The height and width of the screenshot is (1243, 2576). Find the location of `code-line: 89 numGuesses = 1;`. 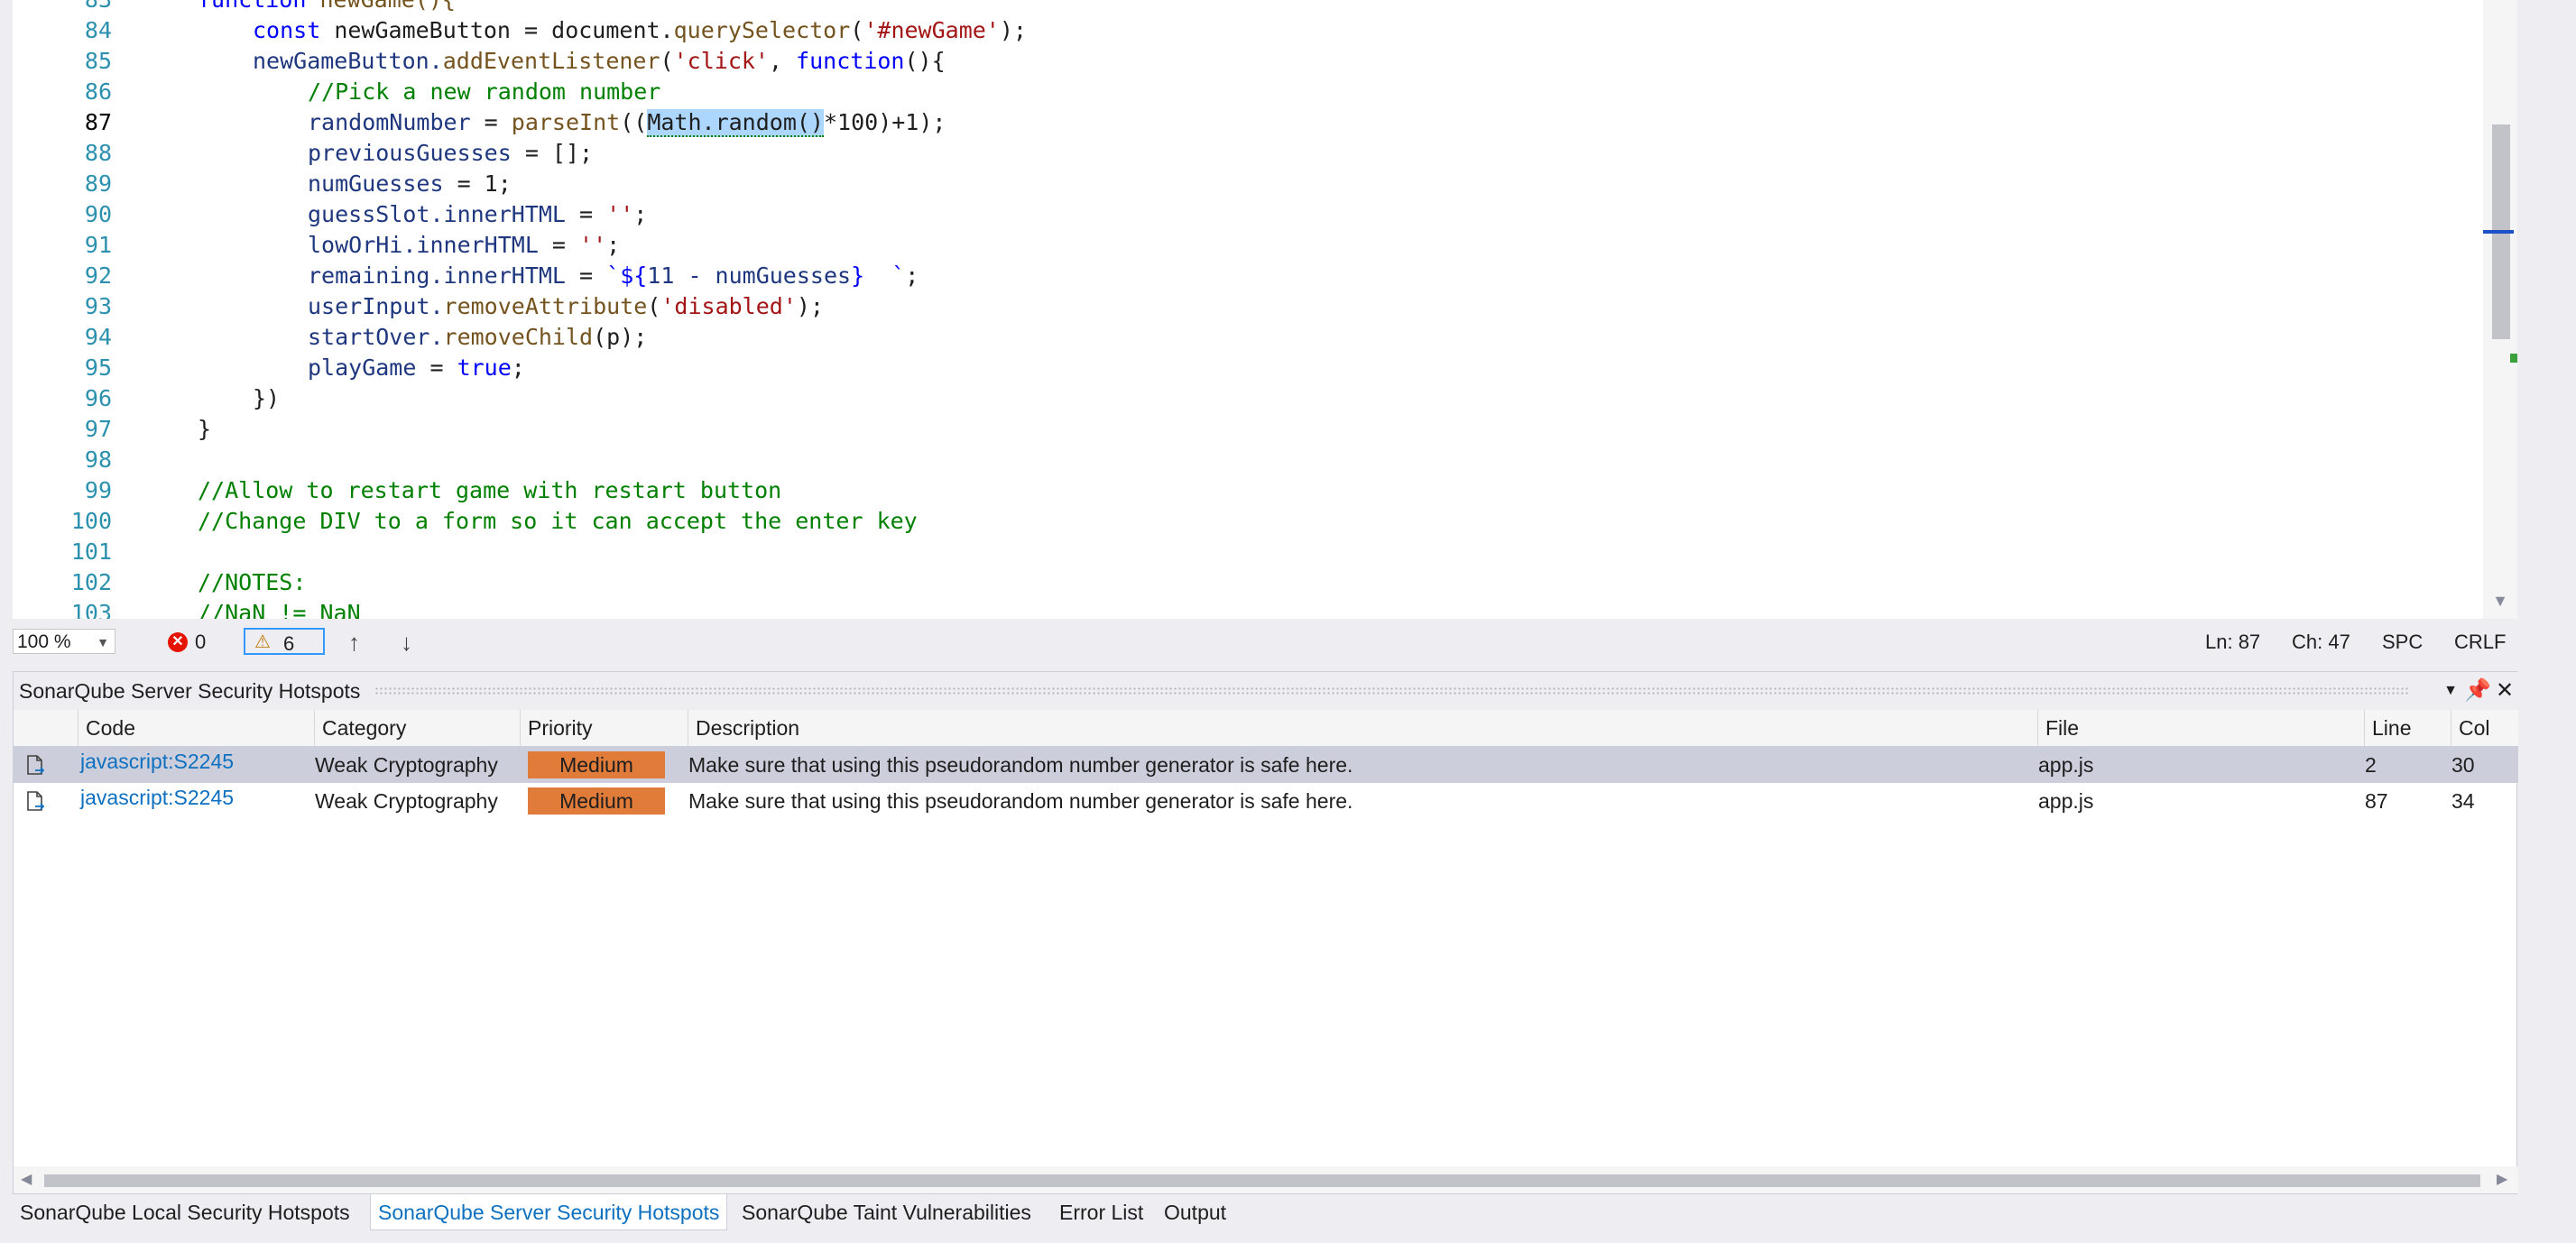

code-line: 89 numGuesses = 1; is located at coordinates (1240, 184).